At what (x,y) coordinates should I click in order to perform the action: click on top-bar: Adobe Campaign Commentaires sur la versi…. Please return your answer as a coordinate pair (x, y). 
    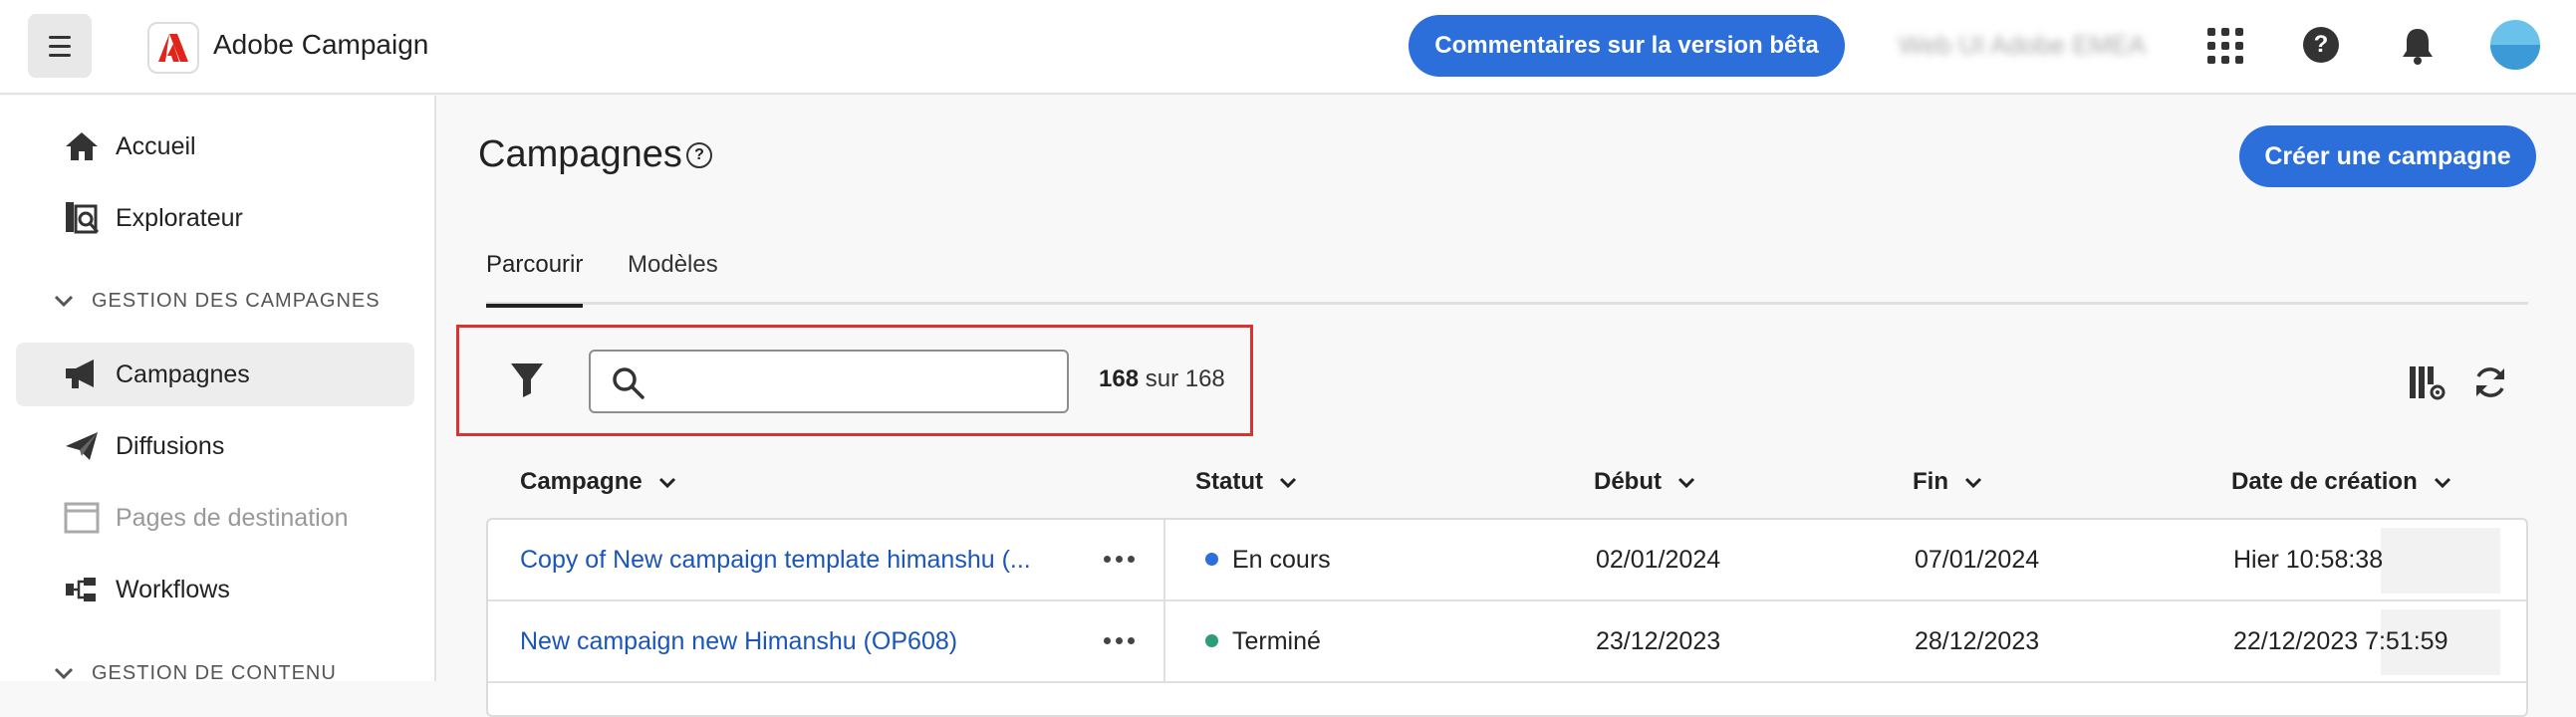
    Looking at the image, I should click on (1288, 47).